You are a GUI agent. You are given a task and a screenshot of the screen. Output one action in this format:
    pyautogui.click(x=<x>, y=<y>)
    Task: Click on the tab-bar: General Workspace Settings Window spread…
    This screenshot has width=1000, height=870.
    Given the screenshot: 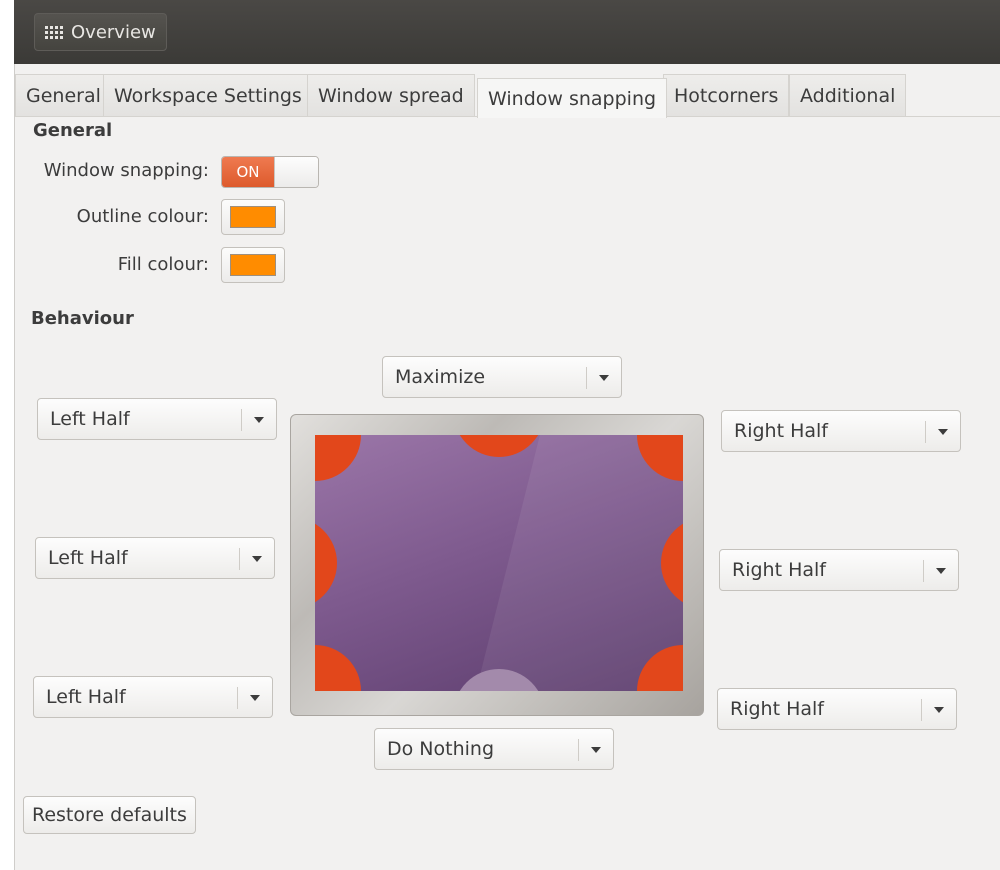 What is the action you would take?
    pyautogui.click(x=507, y=91)
    